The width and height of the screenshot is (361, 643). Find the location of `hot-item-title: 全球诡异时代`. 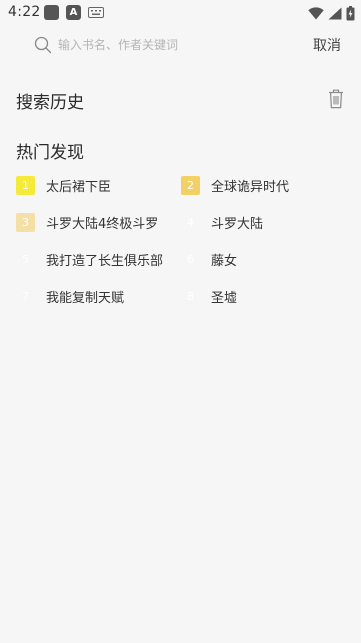

hot-item-title: 全球诡异时代 is located at coordinates (250, 187).